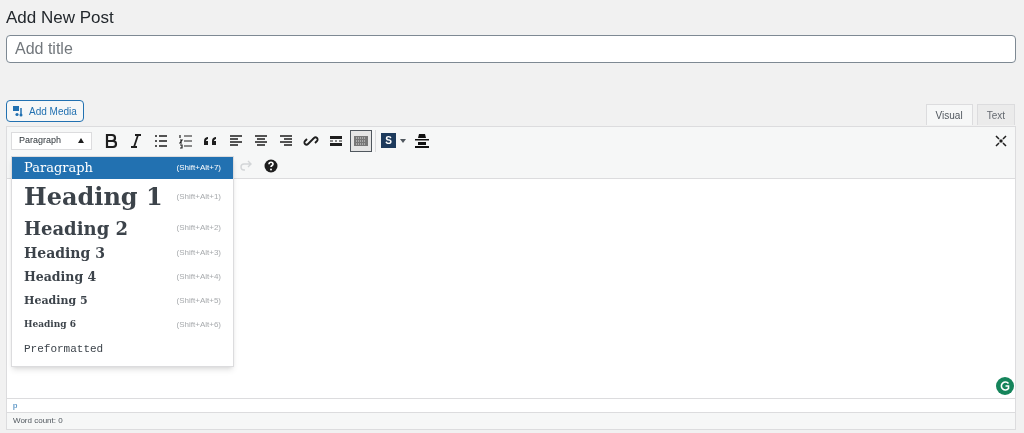 The image size is (1024, 433). I want to click on s-menu-button: S, so click(392, 140).